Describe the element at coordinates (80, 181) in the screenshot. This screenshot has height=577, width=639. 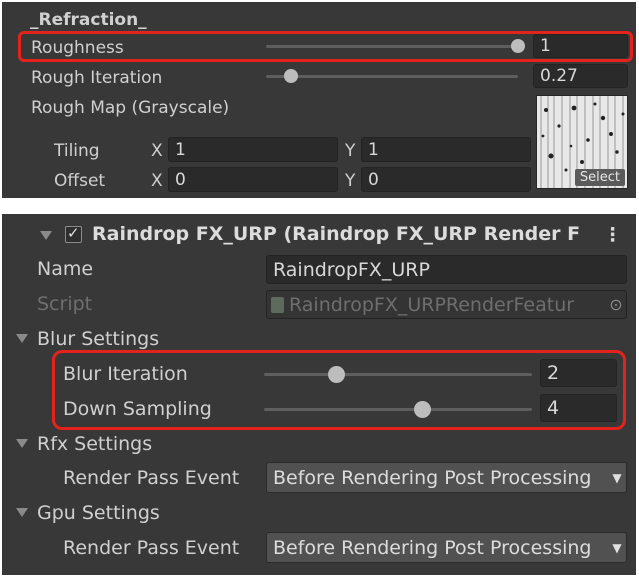
I see `offset-label: Offset` at that location.